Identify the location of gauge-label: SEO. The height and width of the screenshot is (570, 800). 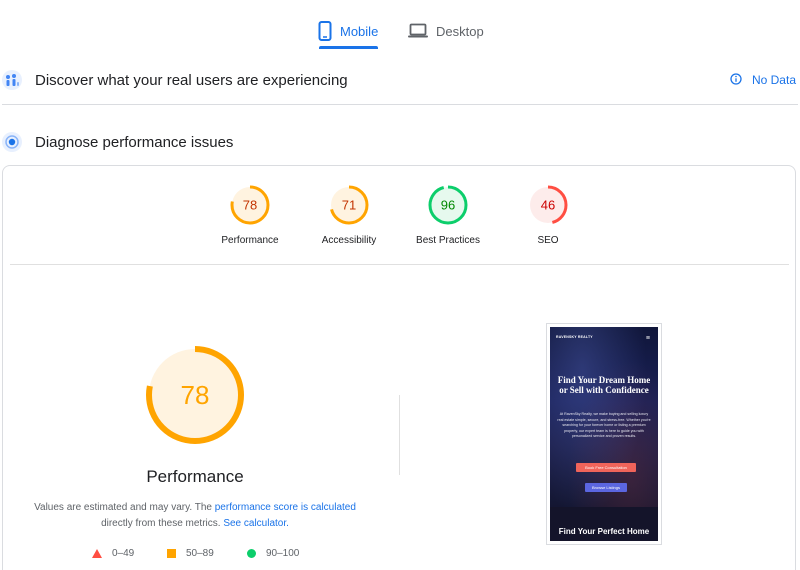
(548, 240).